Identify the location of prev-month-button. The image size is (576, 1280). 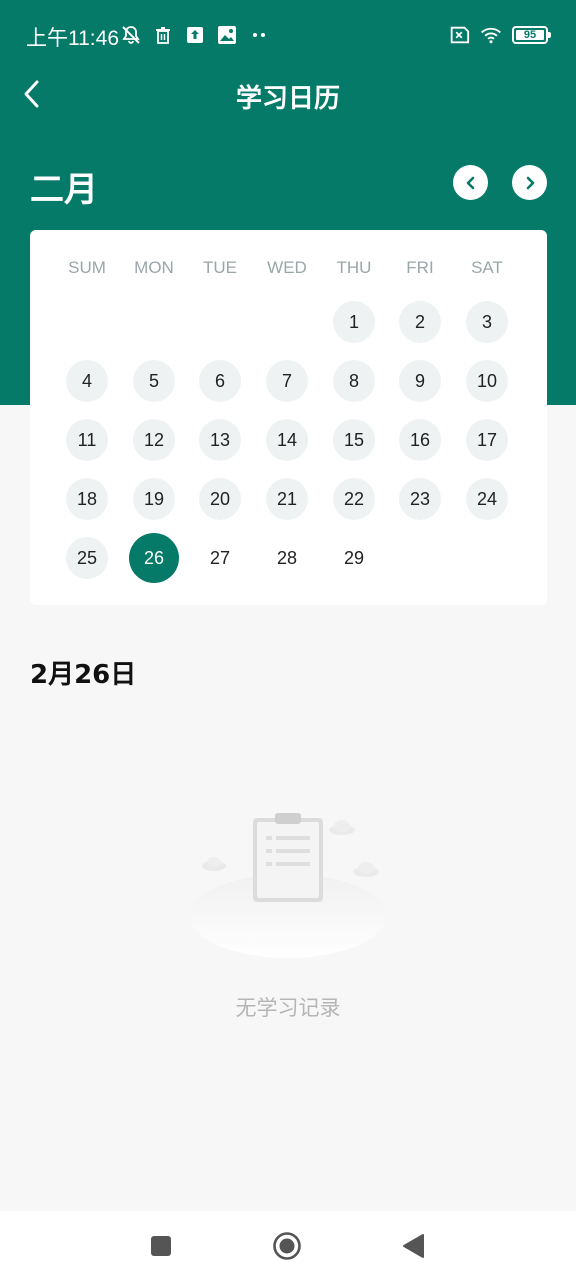
(470, 182).